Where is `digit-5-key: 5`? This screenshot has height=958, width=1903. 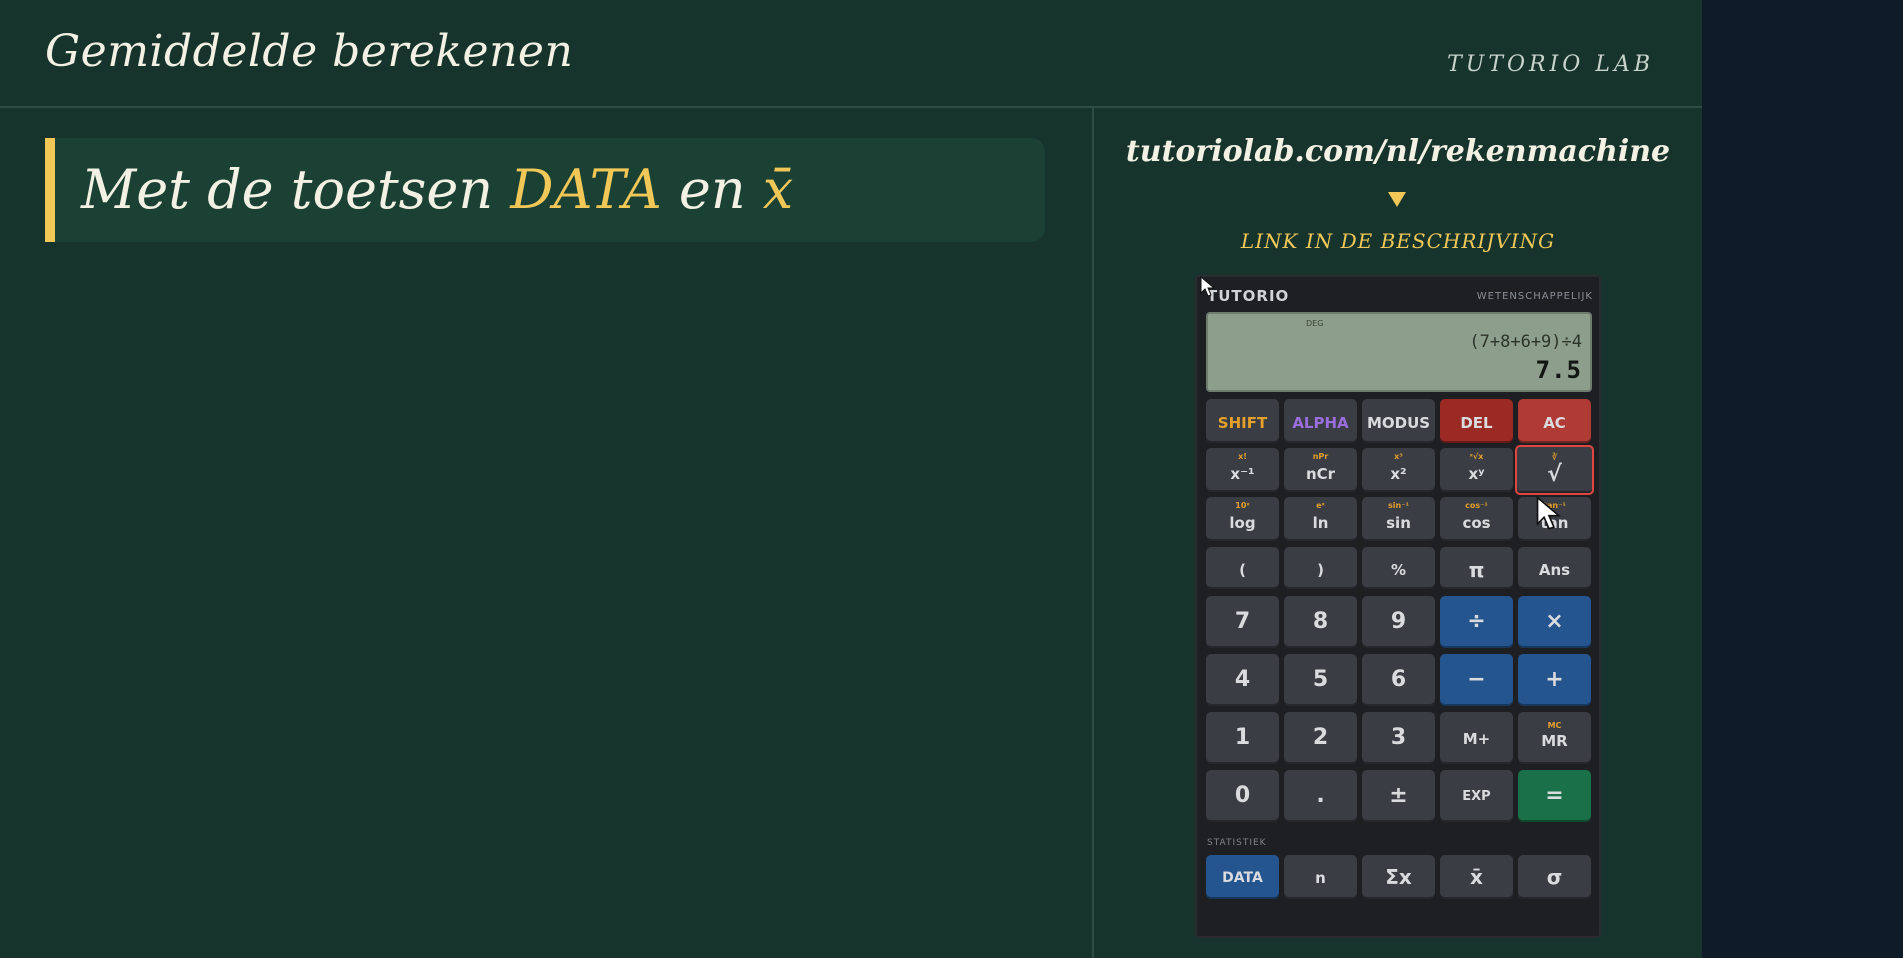
digit-5-key: 5 is located at coordinates (1320, 680).